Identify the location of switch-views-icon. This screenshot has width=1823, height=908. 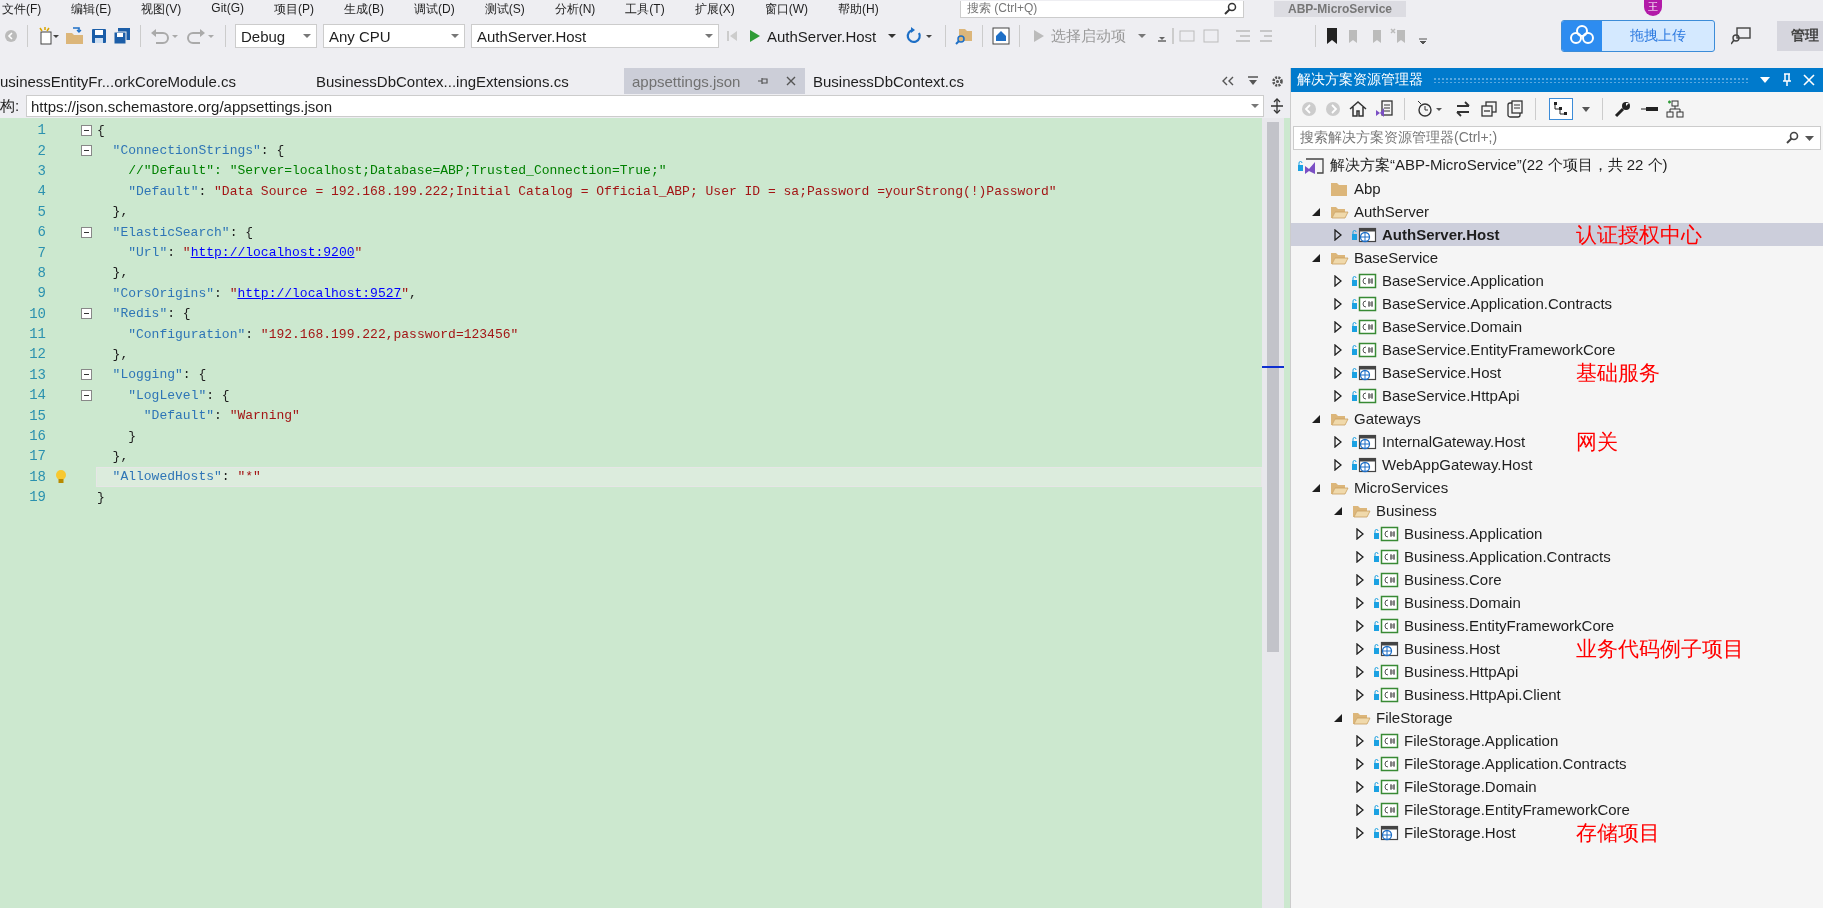
(1384, 109).